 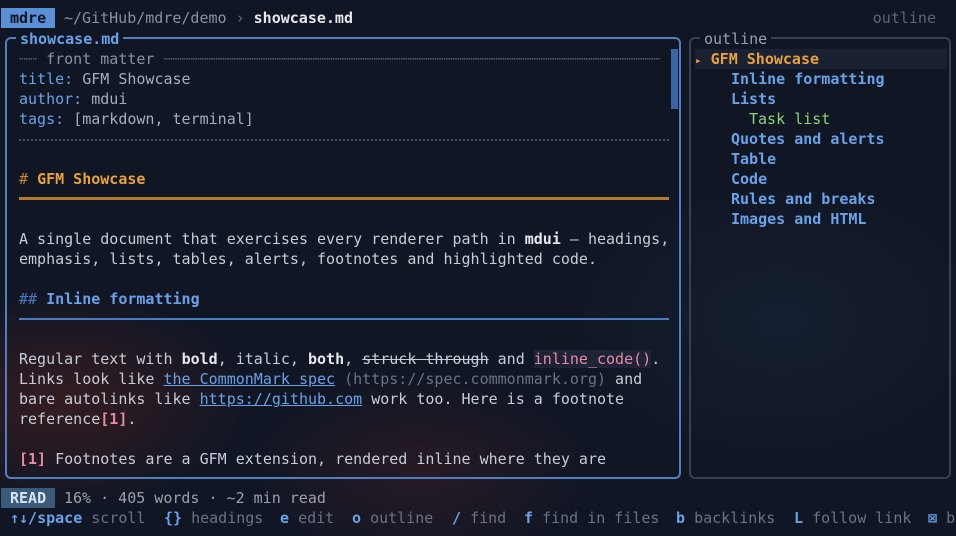 I want to click on reading-stats: 16% · 405 words · ~2 min read, so click(x=195, y=498).